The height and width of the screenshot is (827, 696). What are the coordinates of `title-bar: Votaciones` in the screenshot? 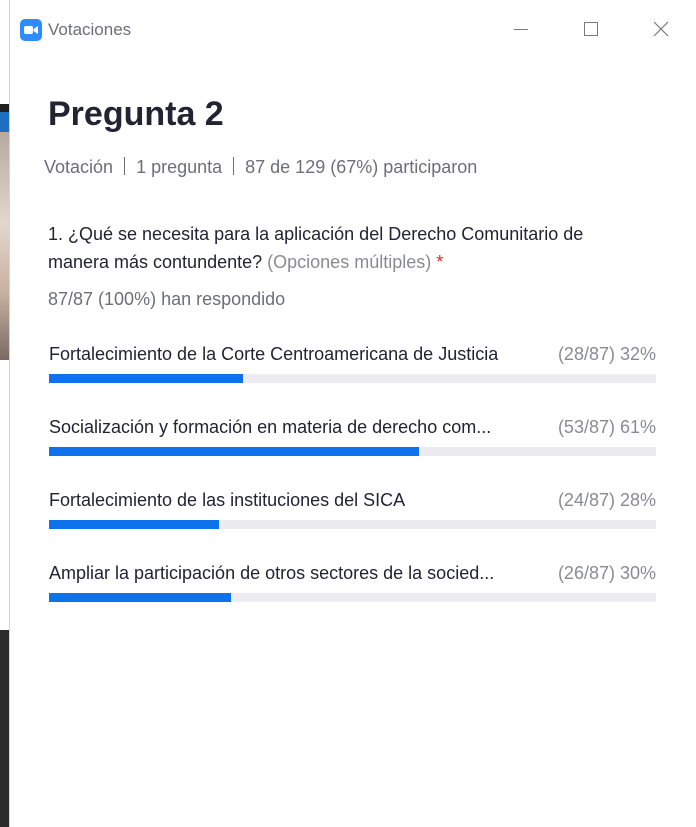 It's located at (353, 29).